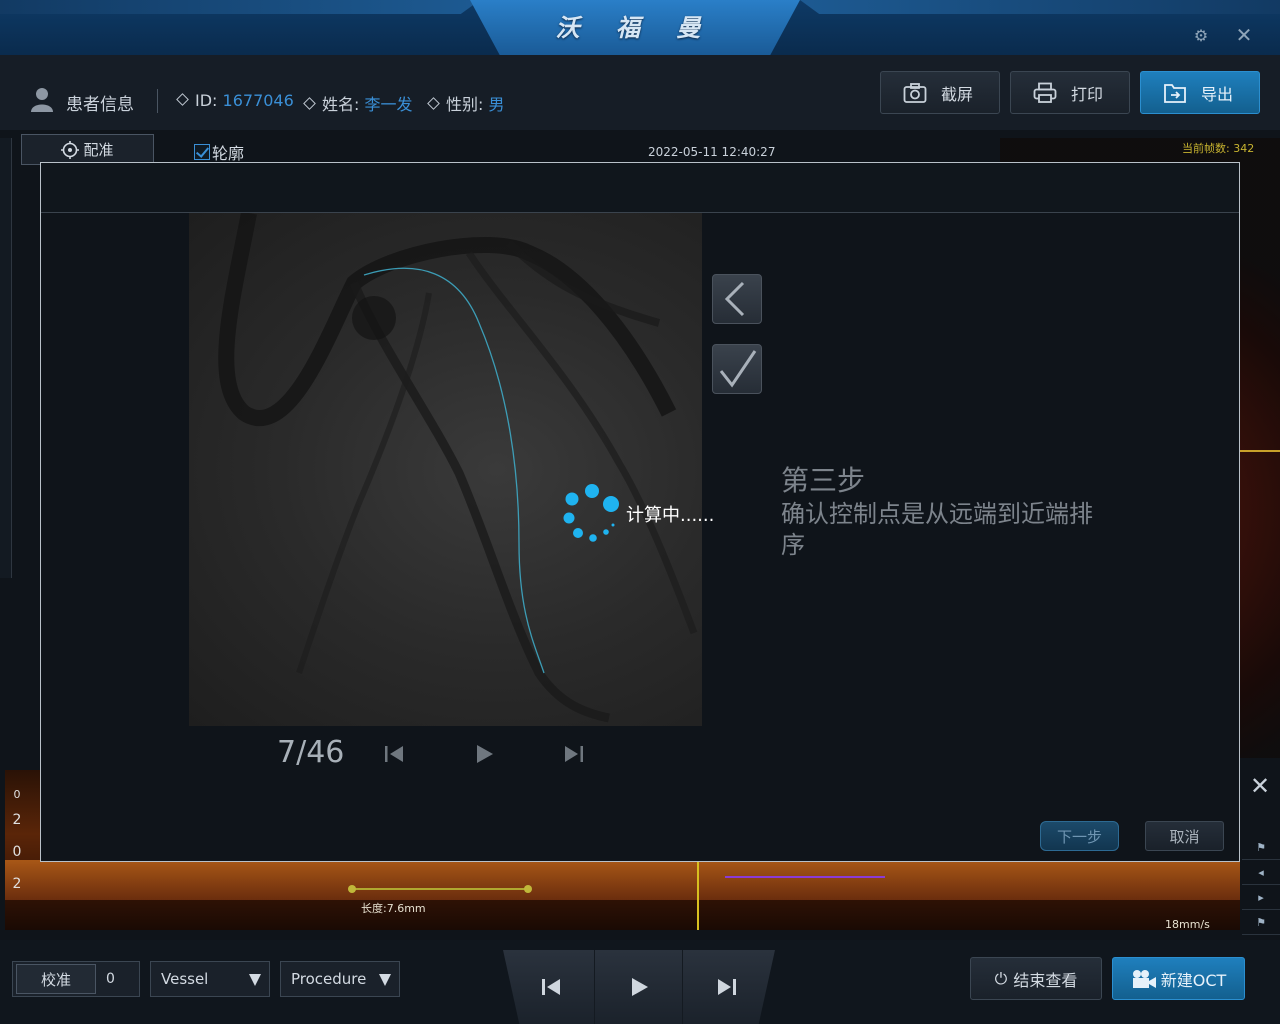  Describe the element at coordinates (1070, 92) in the screenshot. I see `print-button: 打印` at that location.